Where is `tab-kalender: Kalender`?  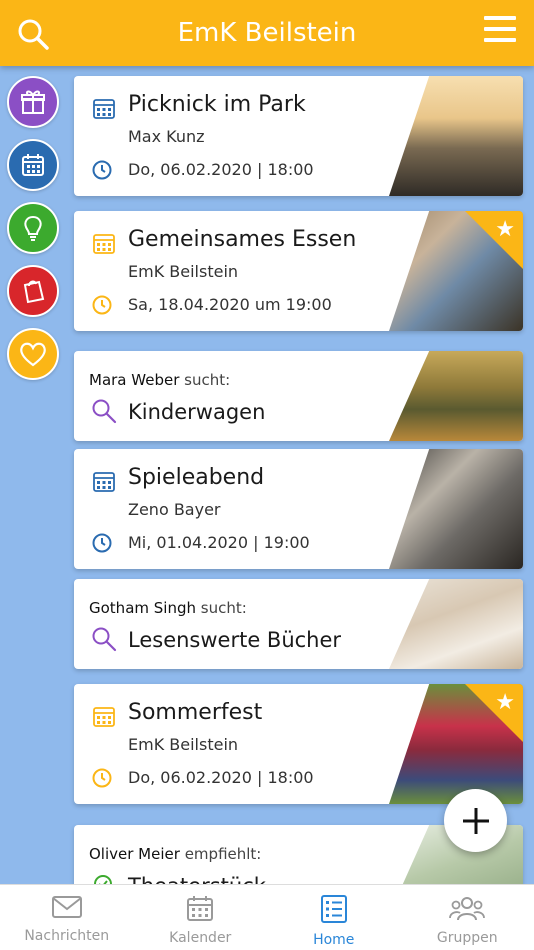
tab-kalender: Kalender is located at coordinates (201, 917).